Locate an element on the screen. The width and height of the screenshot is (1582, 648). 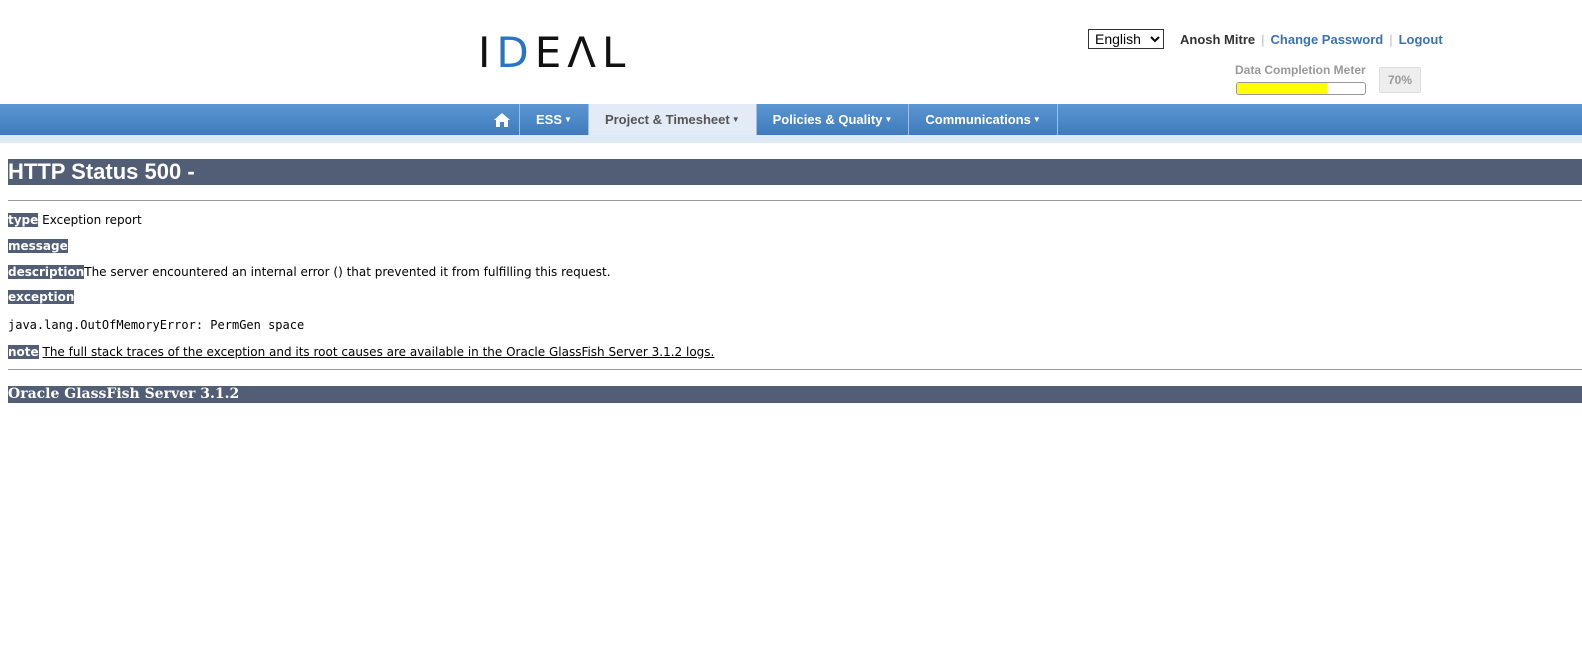
description-label: description is located at coordinates (46, 272).